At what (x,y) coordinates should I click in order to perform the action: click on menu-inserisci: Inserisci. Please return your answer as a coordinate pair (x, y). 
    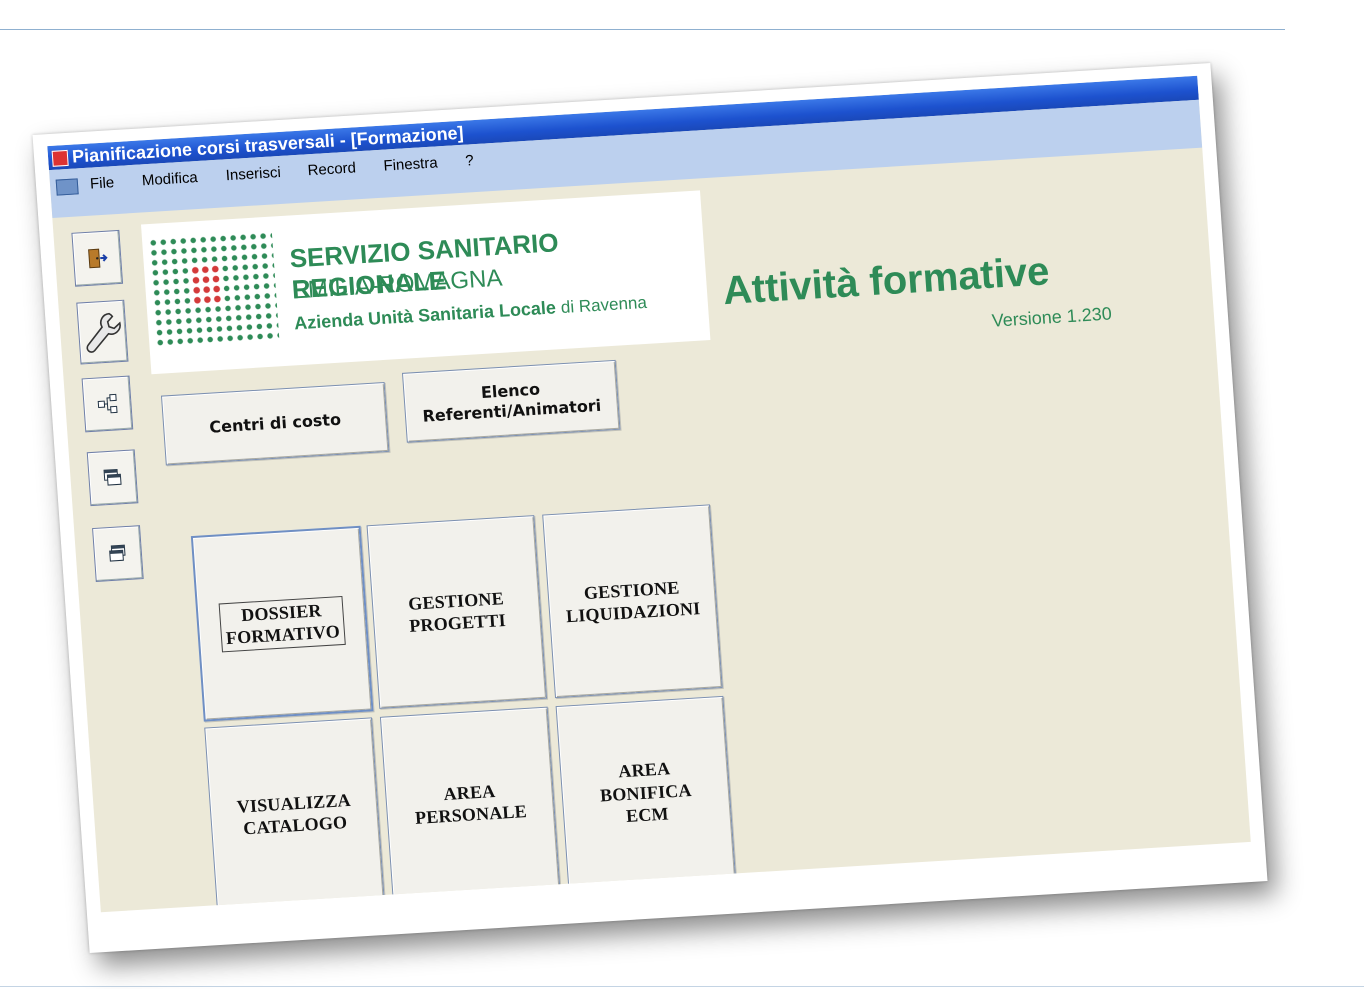
    Looking at the image, I should click on (253, 174).